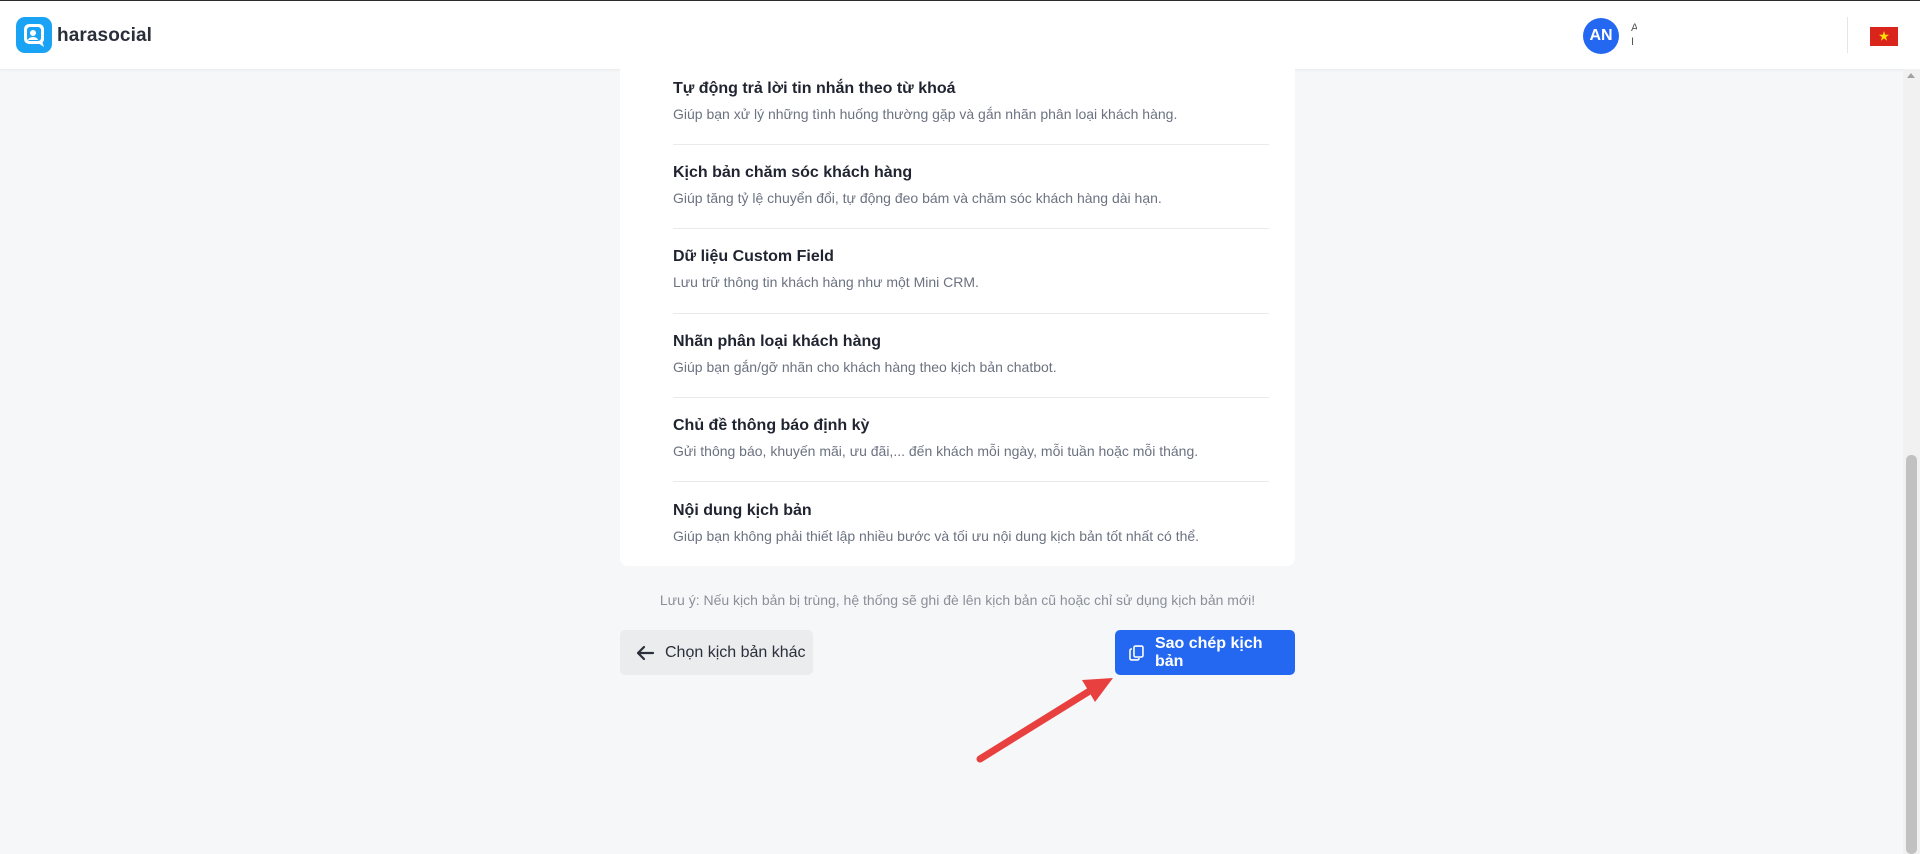 This screenshot has height=854, width=1920. Describe the element at coordinates (742, 510) in the screenshot. I see `feature-title: Nội dung kịch bản` at that location.